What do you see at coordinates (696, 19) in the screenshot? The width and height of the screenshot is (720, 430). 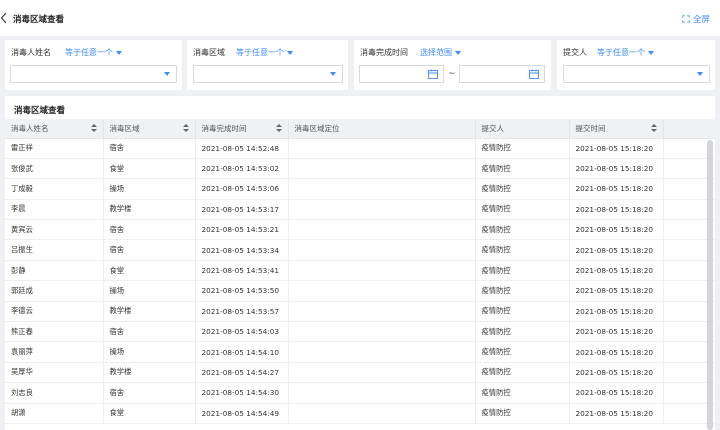 I see `fullscreen-button: 全屏` at bounding box center [696, 19].